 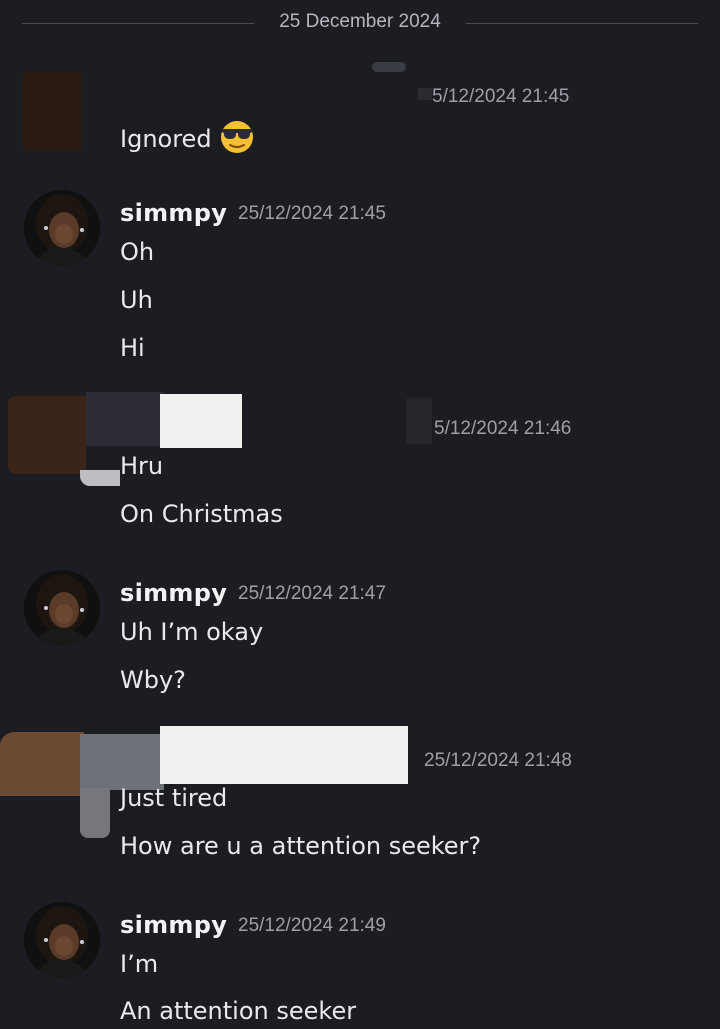 I want to click on message-timestamp: 25/12/2024 21:48, so click(x=498, y=760).